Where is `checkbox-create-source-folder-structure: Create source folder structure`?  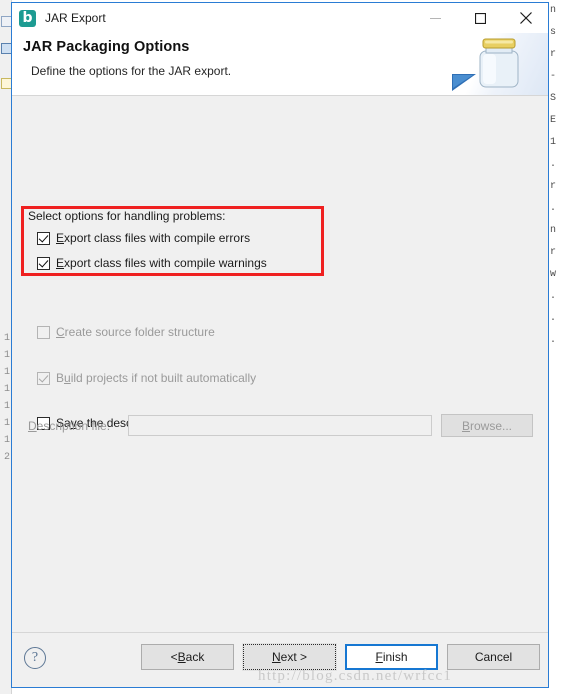 checkbox-create-source-folder-structure: Create source folder structure is located at coordinates (126, 332).